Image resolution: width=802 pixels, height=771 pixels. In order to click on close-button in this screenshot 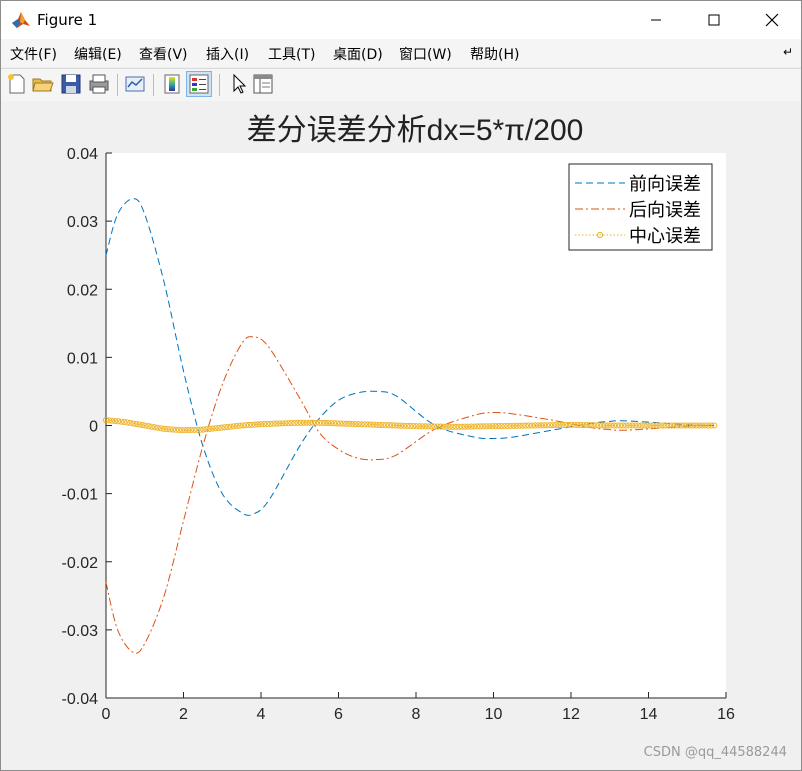, I will do `click(772, 20)`.